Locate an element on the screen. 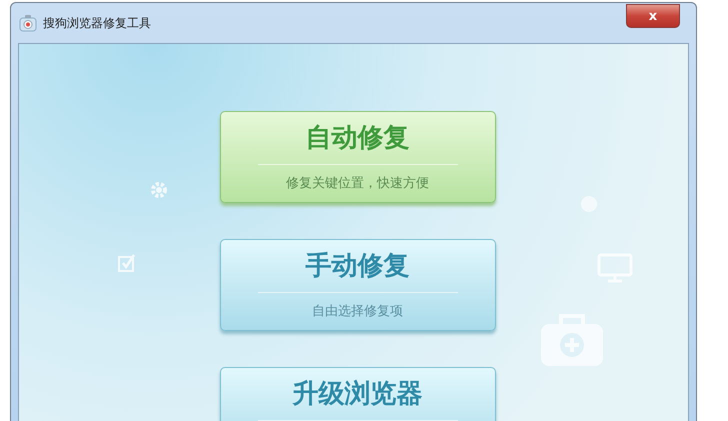 The image size is (728, 421). action-button: 手动修复 自由选择修复项 is located at coordinates (358, 285).